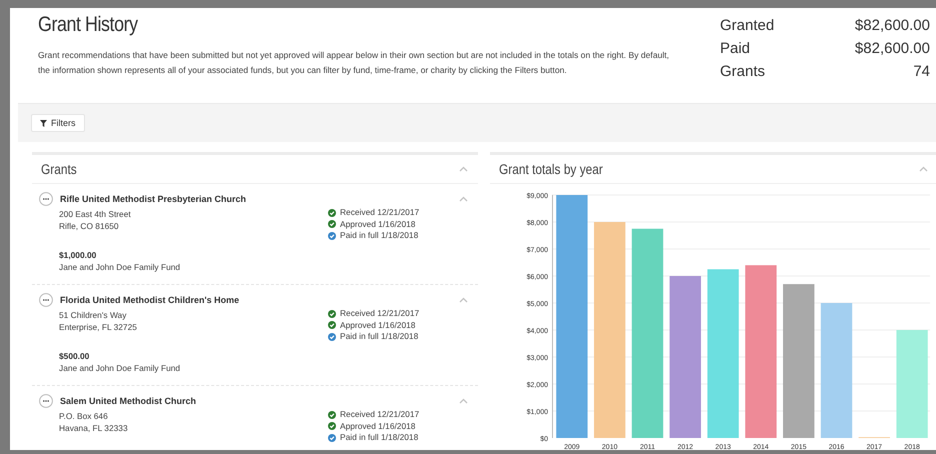 Image resolution: width=936 pixels, height=454 pixels. What do you see at coordinates (354, 63) in the screenshot?
I see `description-text: Grant recommendations that have been submitted but not yet approved will appear below in their own section but are not included in the totals on the right. By default, the information shown represents all of your associated funds, but you can filter by fund, time-frame, or charity by clicking the Filters button.` at bounding box center [354, 63].